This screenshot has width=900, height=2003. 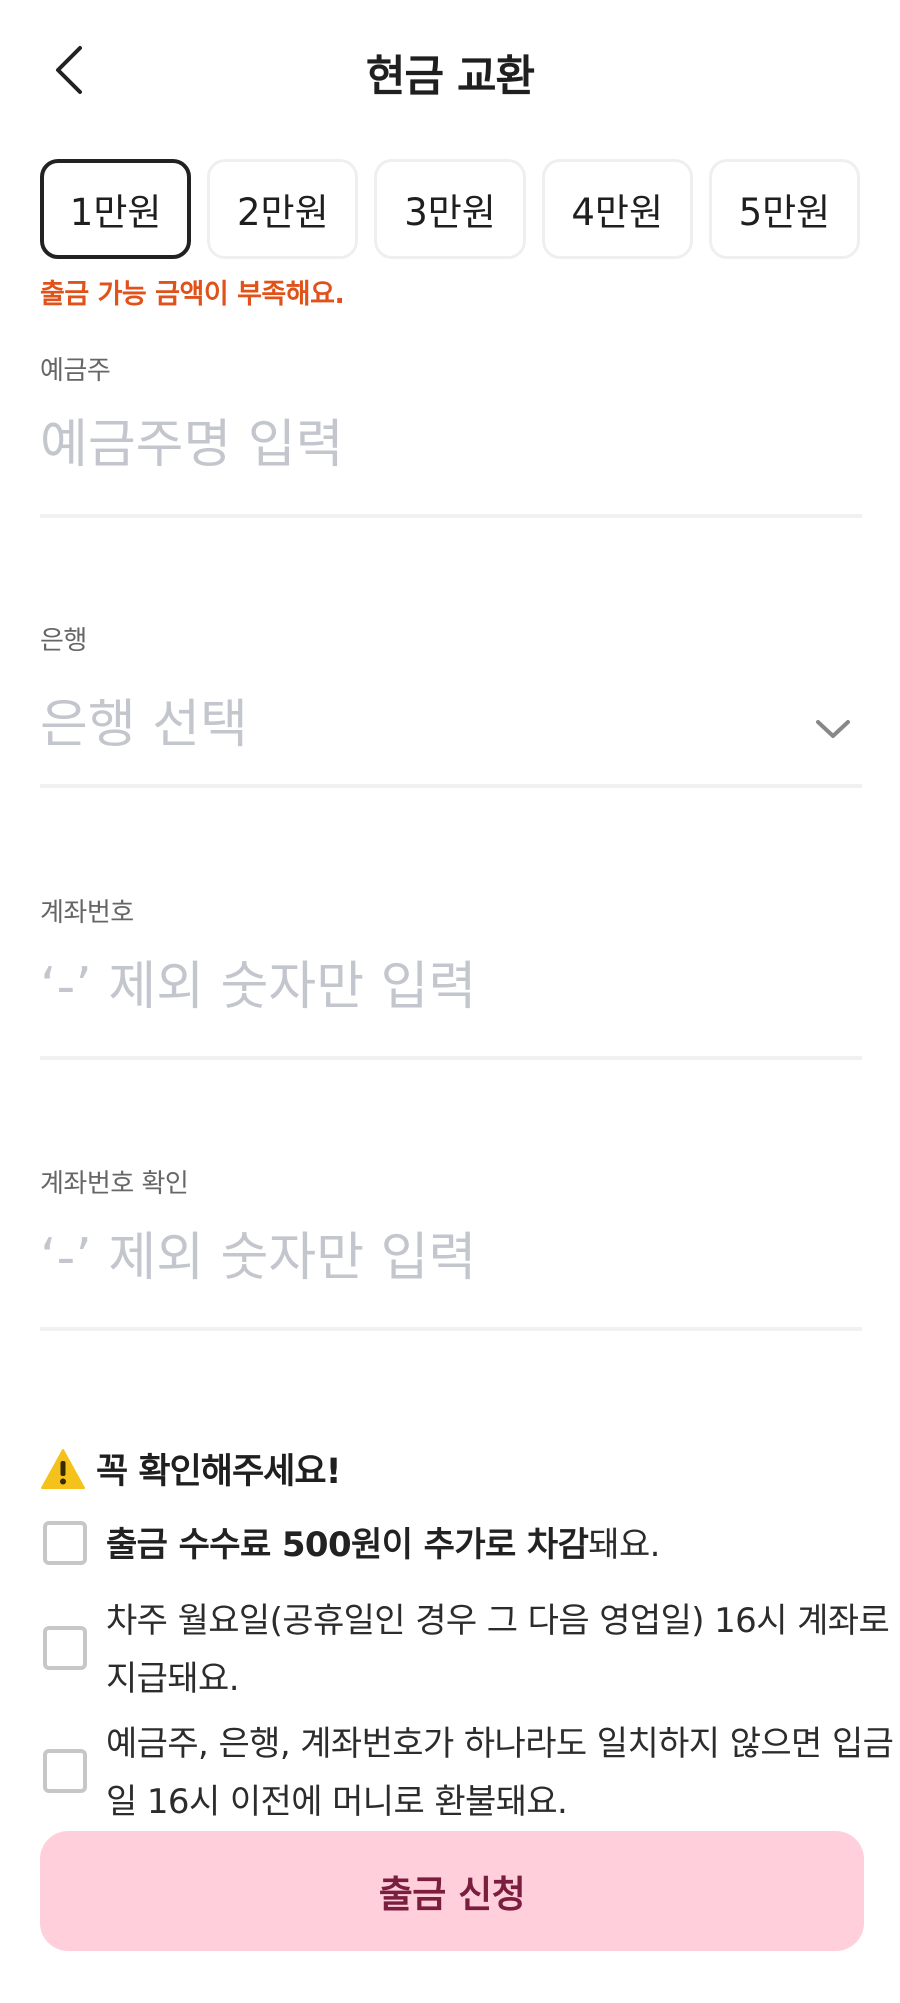 What do you see at coordinates (116, 209) in the screenshot?
I see `amount-chip-10000: 1만원` at bounding box center [116, 209].